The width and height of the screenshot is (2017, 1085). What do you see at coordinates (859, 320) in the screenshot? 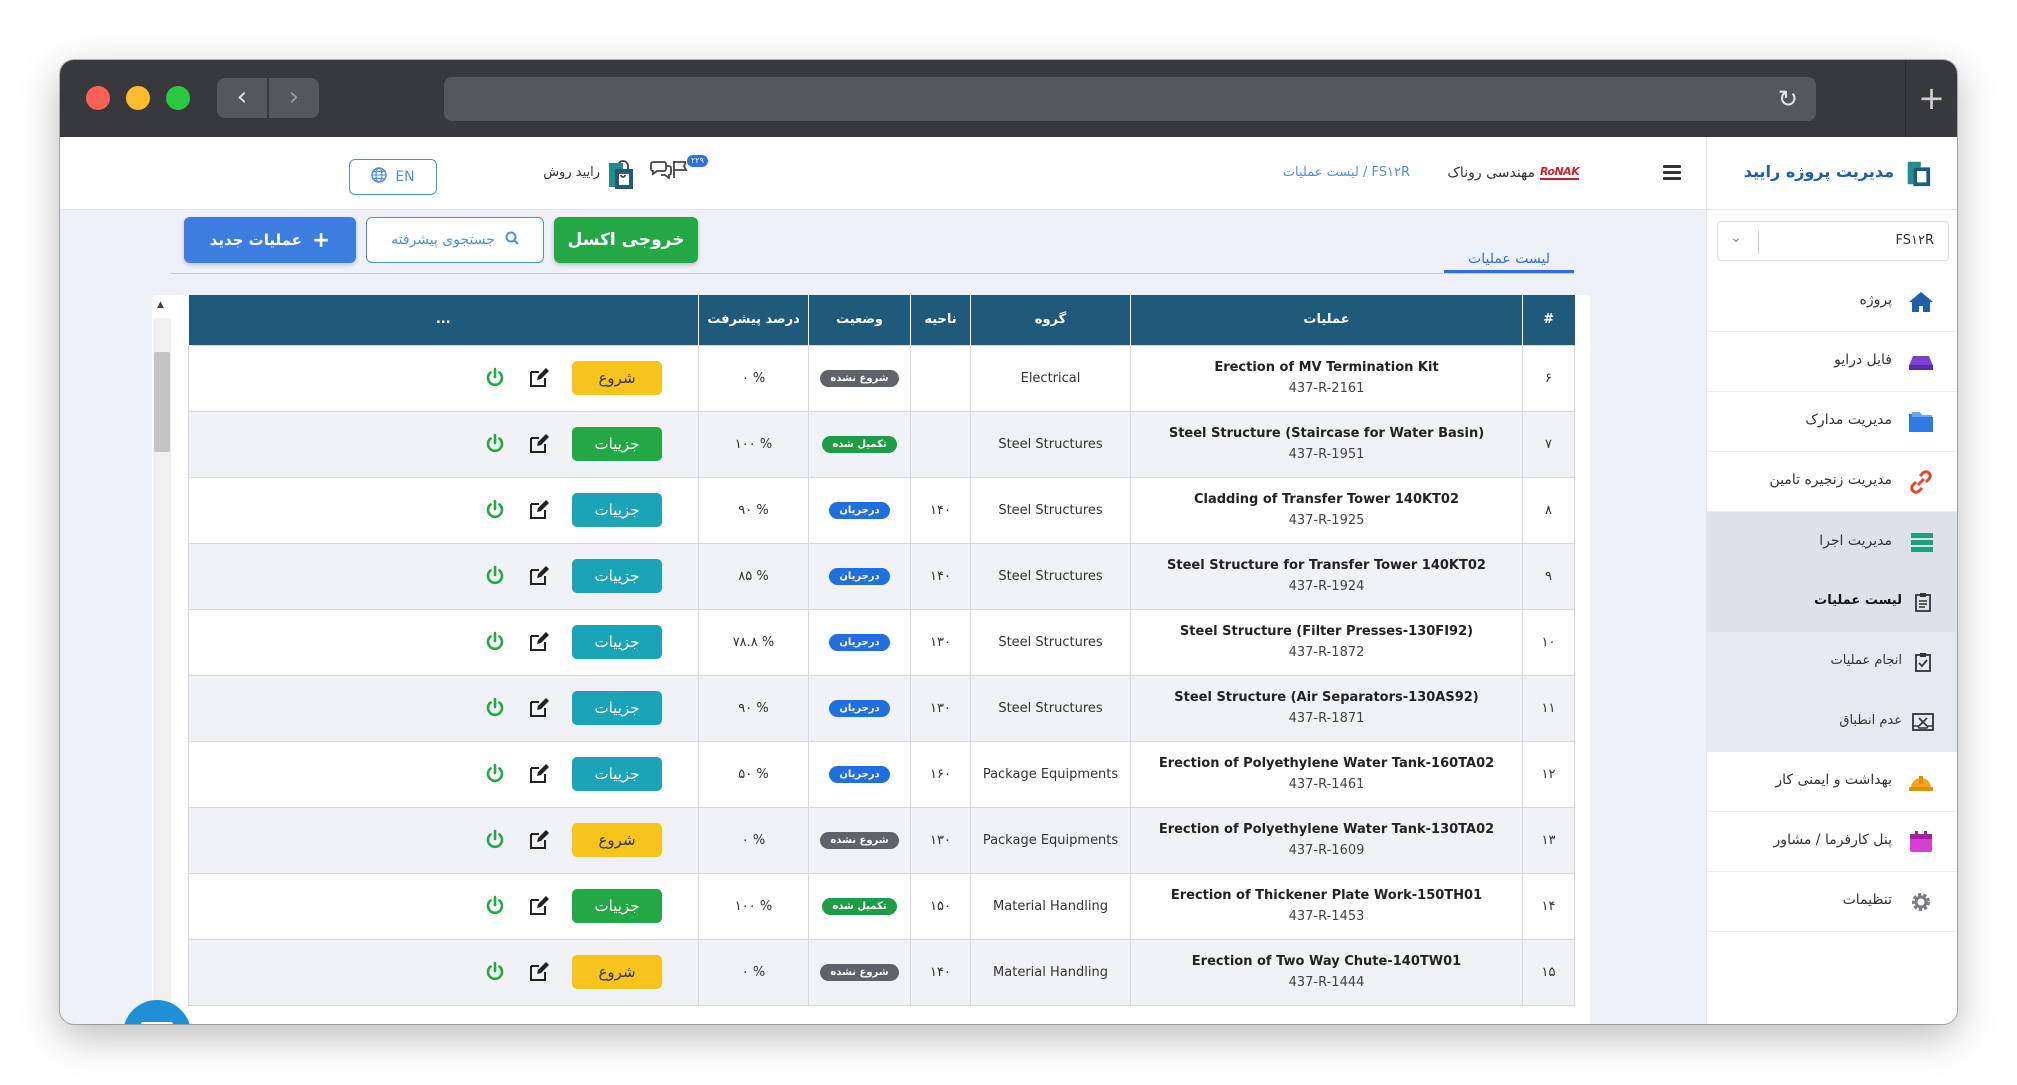
I see `column-header-status: وضعیت` at bounding box center [859, 320].